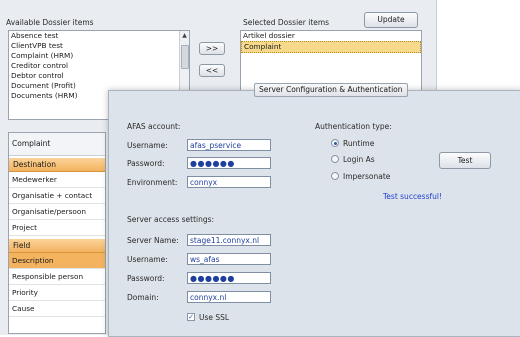 Image resolution: width=520 pixels, height=337 pixels. I want to click on table-row: Organisatie/persoon, so click(57, 212).